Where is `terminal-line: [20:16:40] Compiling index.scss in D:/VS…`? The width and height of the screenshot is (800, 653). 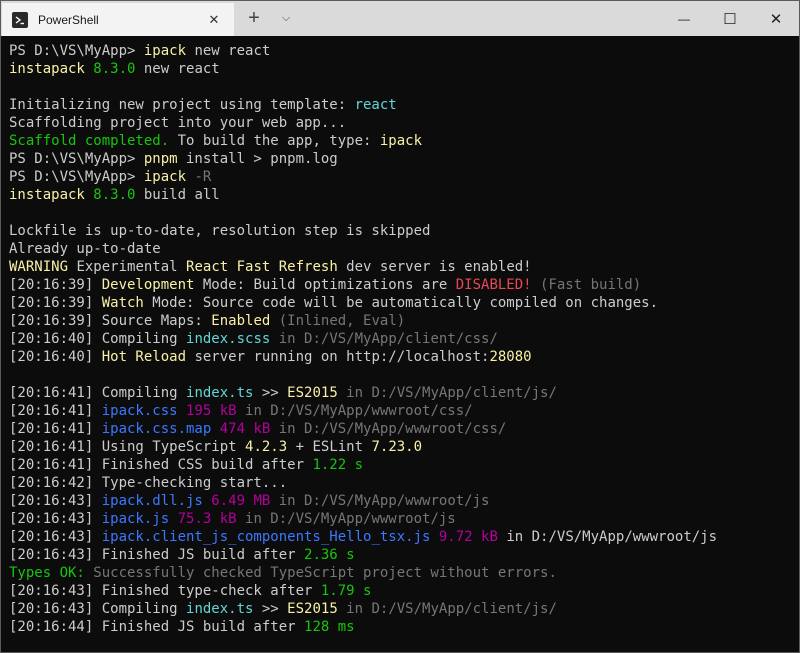
terminal-line: [20:16:40] Compiling index.scss in D:/VS… is located at coordinates (404, 339).